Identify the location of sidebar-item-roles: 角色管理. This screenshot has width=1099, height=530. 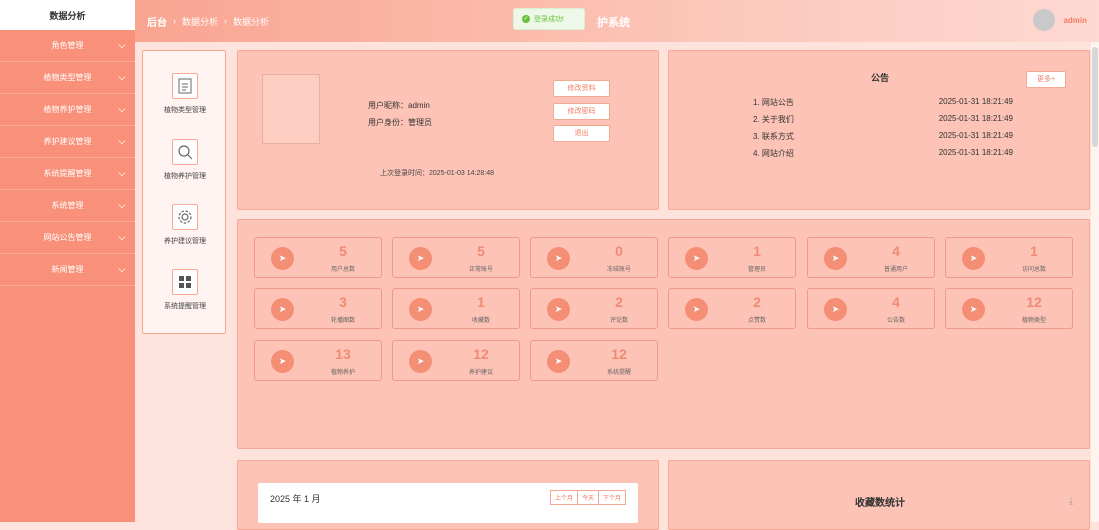
(67, 46).